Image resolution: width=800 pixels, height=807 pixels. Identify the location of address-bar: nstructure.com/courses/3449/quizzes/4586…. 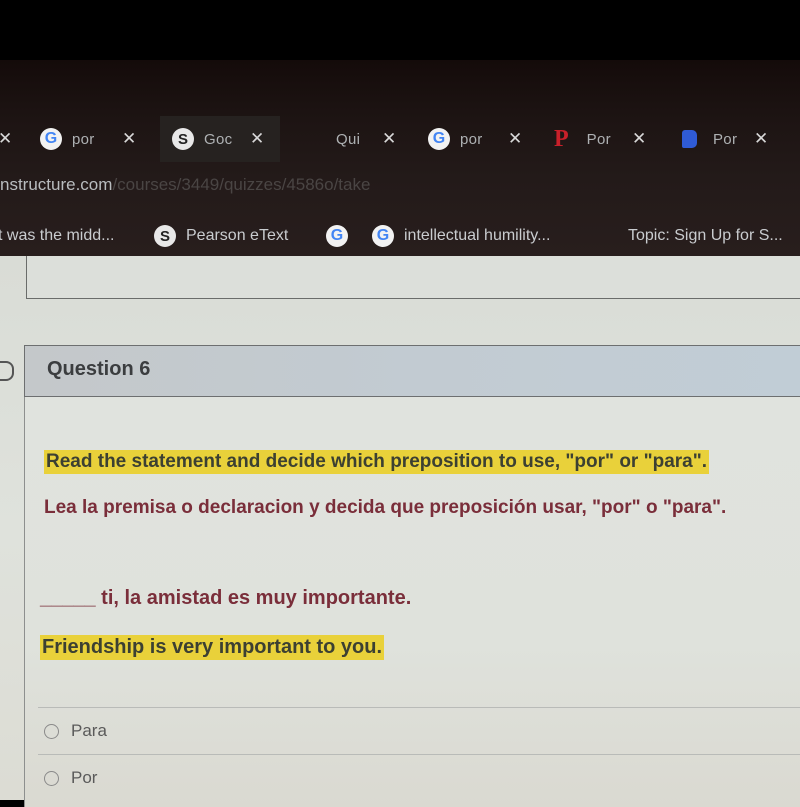
(185, 188).